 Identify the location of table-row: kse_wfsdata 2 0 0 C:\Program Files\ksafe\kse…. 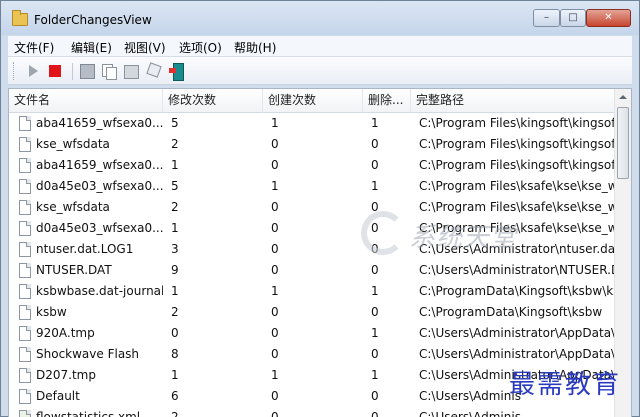
(312, 207).